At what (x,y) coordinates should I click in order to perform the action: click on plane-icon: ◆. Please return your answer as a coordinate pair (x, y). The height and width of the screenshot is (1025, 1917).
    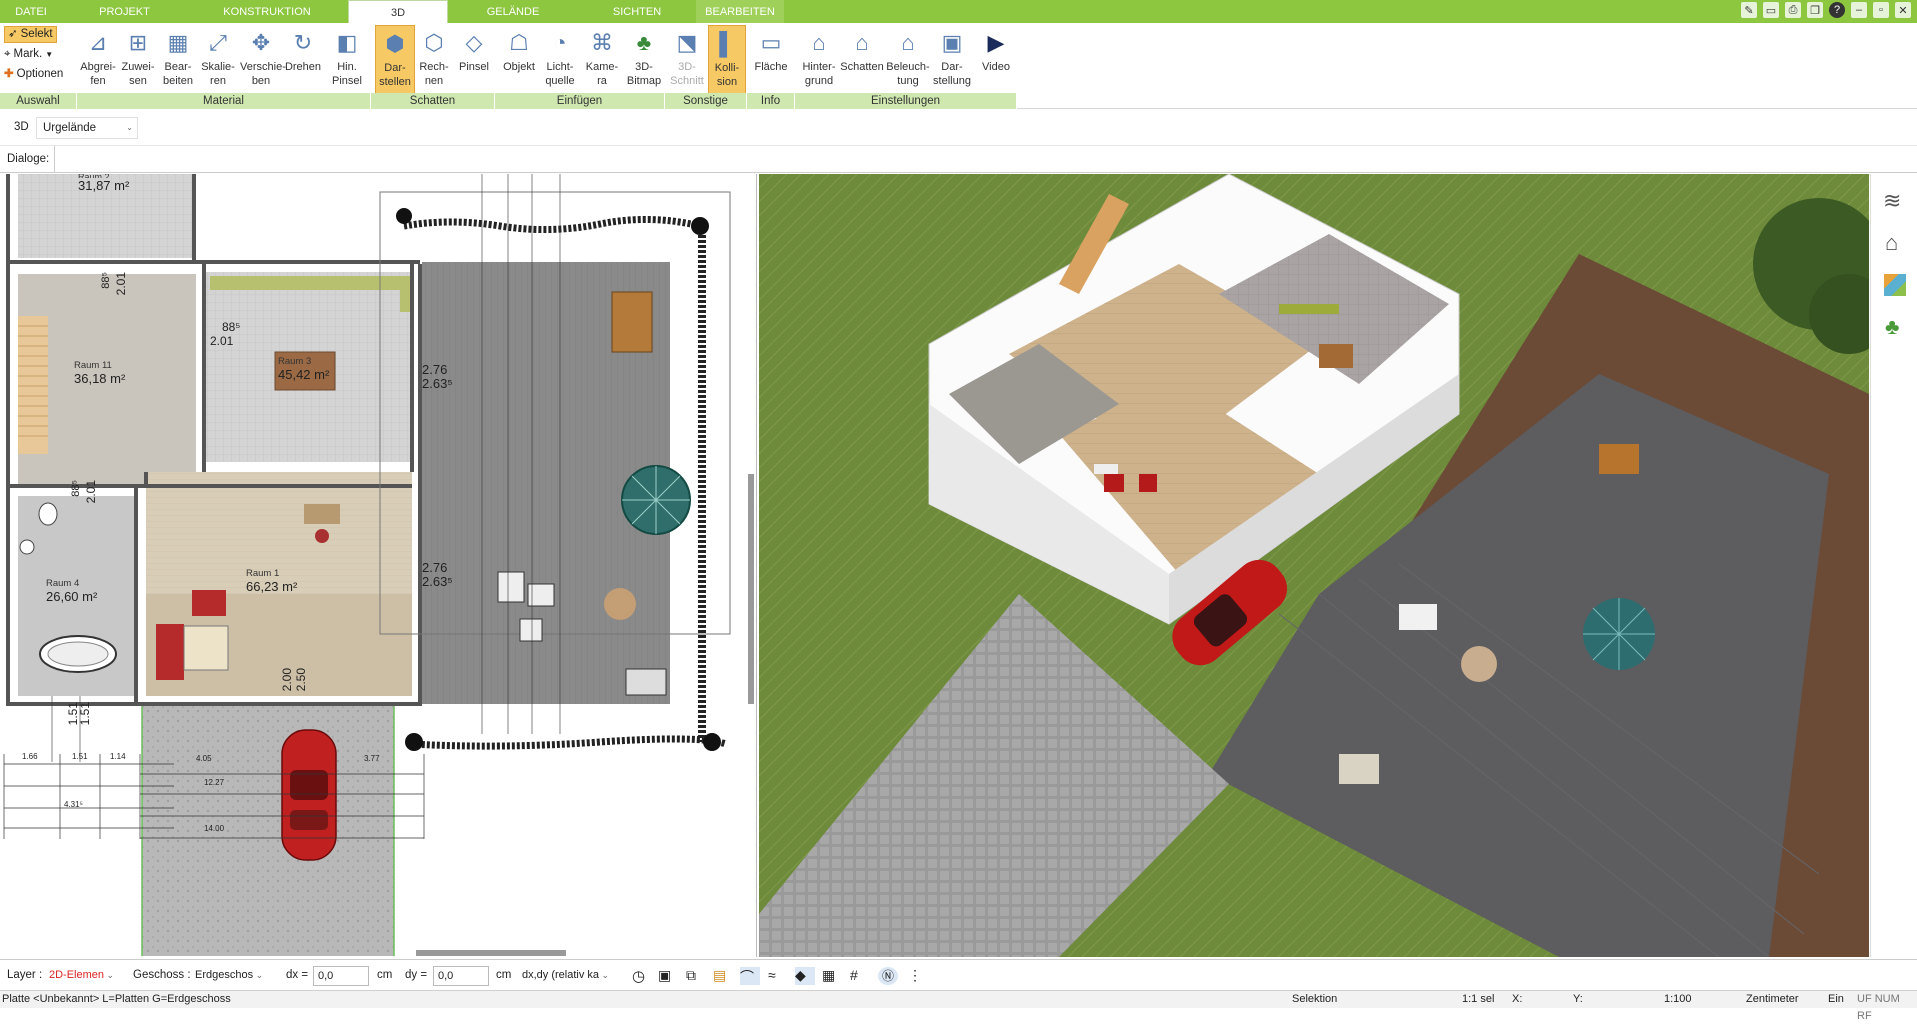
    Looking at the image, I should click on (805, 976).